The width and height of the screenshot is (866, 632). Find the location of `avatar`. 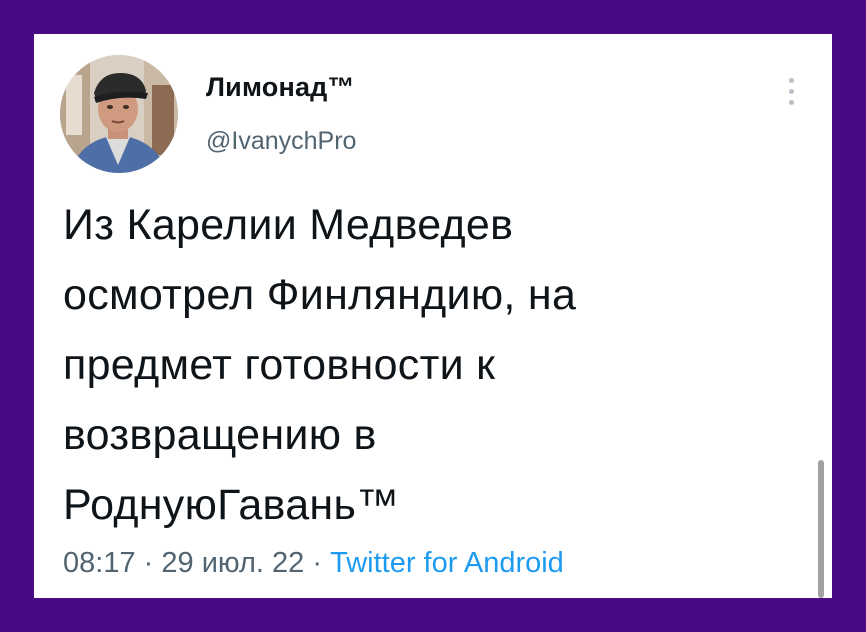

avatar is located at coordinates (119, 114).